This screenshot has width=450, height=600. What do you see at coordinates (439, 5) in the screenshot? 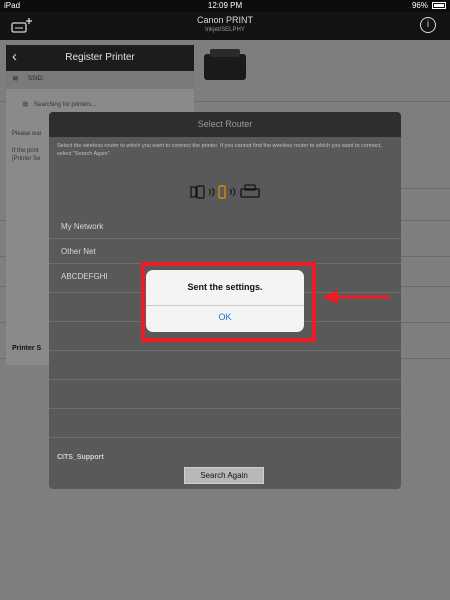
I see `battery-icon` at bounding box center [439, 5].